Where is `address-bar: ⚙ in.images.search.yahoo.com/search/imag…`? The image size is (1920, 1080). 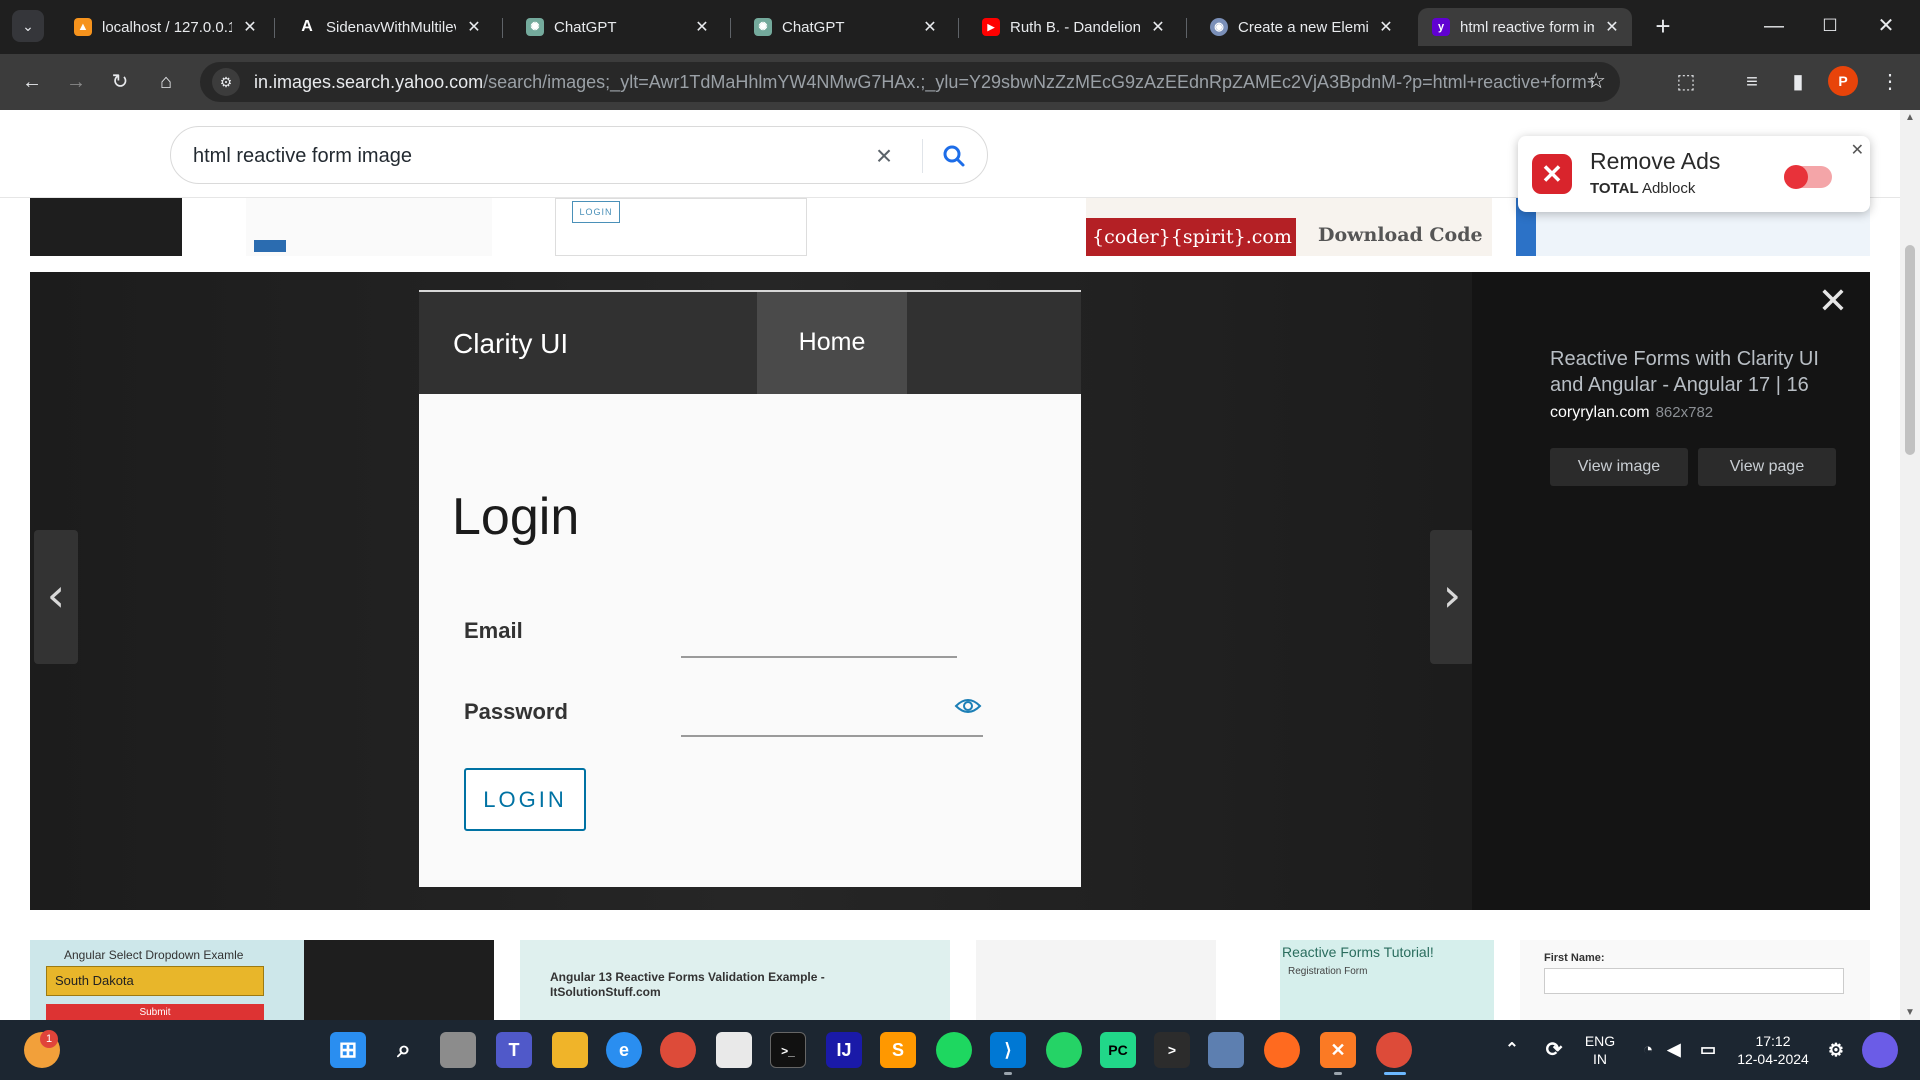
address-bar: ⚙ in.images.search.yahoo.com/search/imag… is located at coordinates (910, 82).